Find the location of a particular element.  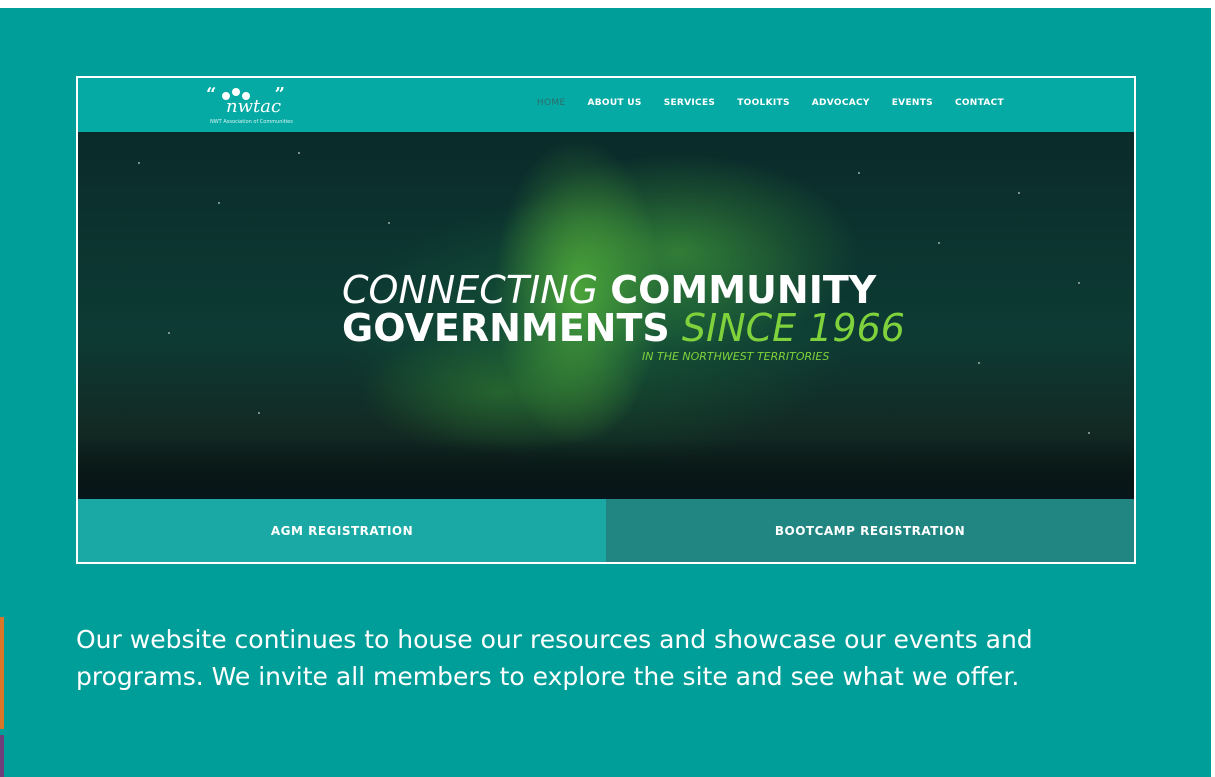

headline-since-1966: SINCE 1966 is located at coordinates (793, 328).